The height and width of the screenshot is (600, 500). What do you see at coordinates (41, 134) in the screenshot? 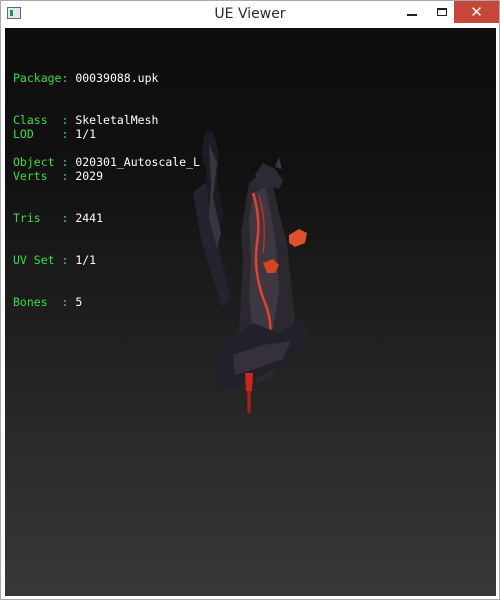
I see `info-key-lod: LOD :` at bounding box center [41, 134].